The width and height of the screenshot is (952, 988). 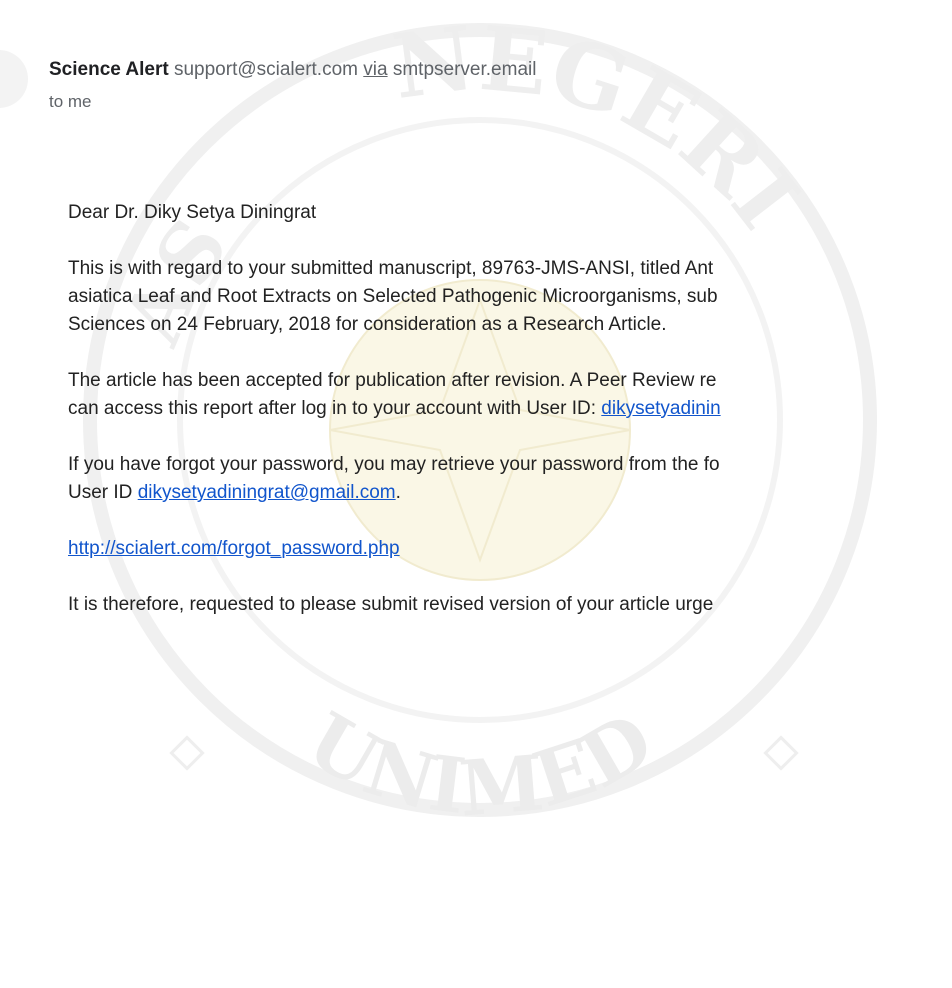 I want to click on paragraph-forgot-link: http://scialert.com/forgot_password.php, so click(x=394, y=549).